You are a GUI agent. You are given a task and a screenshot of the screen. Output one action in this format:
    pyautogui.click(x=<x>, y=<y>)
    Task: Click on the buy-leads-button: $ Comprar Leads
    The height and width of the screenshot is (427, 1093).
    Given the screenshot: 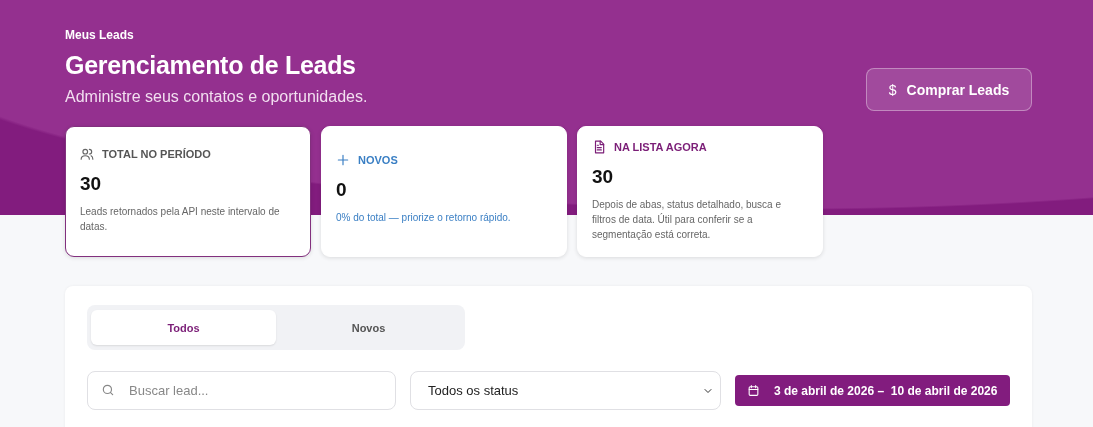 What is the action you would take?
    pyautogui.click(x=949, y=89)
    